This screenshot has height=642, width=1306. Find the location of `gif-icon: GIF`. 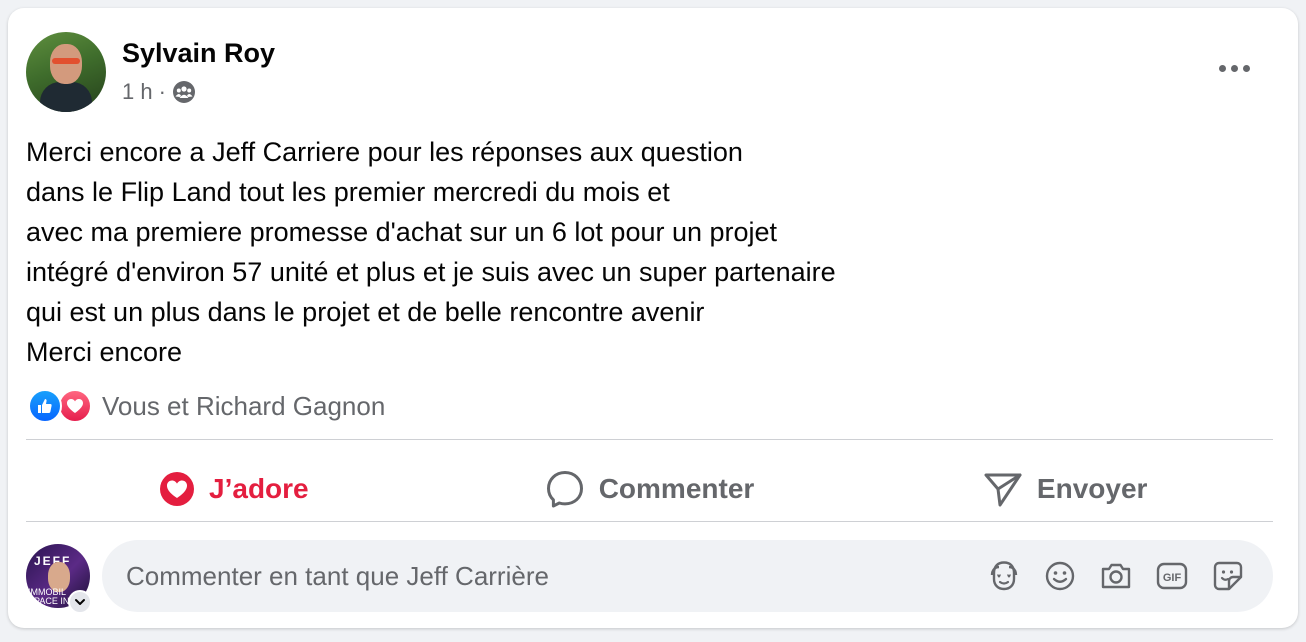

gif-icon: GIF is located at coordinates (1172, 576).